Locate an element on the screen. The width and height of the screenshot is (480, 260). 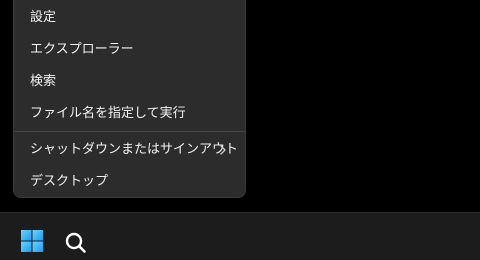
menu-item-label: デスクトップ is located at coordinates (69, 181).